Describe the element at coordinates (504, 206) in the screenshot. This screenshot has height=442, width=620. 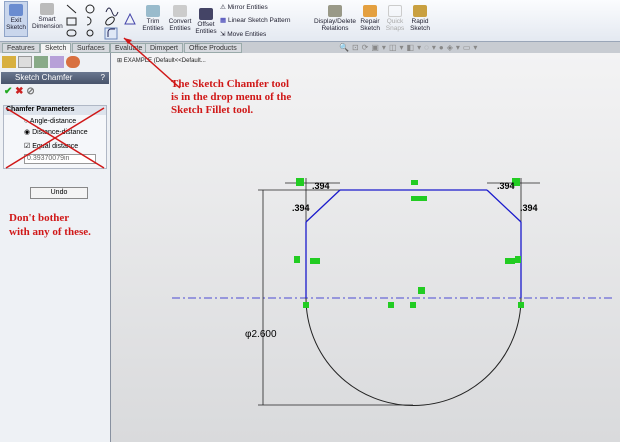
I see `right-chamfer` at that location.